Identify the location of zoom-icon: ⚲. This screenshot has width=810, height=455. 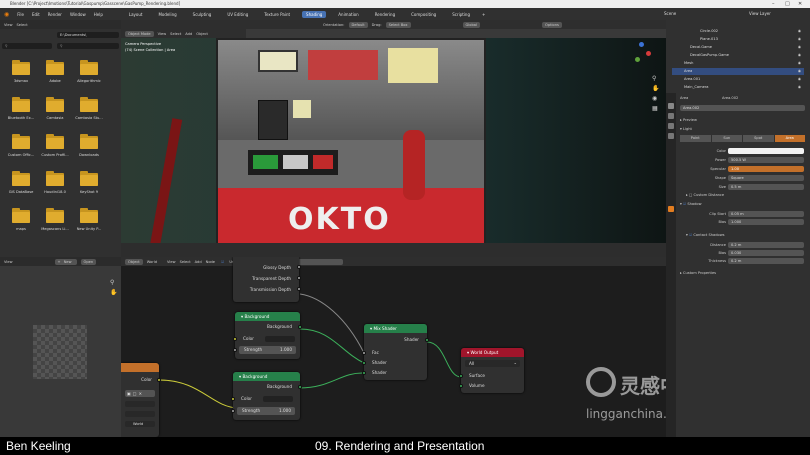
(657, 78).